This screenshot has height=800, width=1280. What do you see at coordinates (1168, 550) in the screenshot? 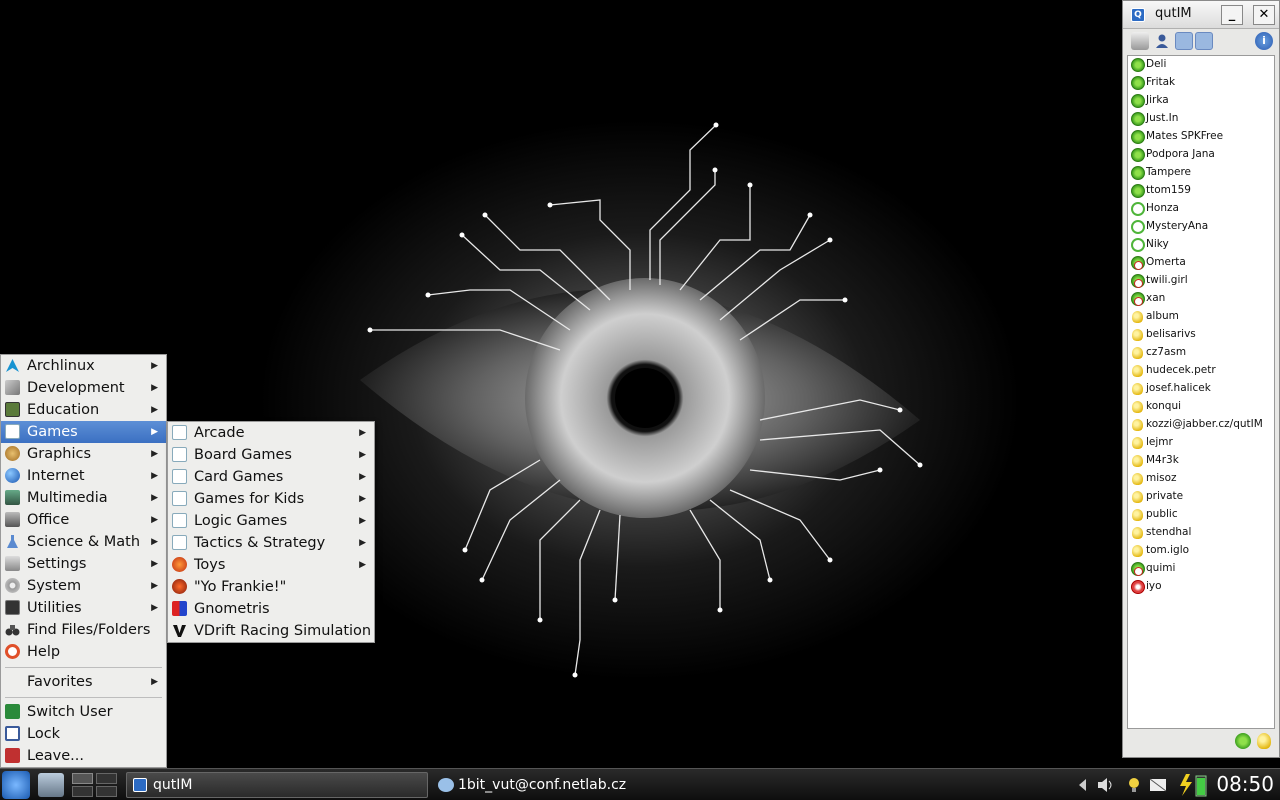
I see `contact-name: tom.iglo` at bounding box center [1168, 550].